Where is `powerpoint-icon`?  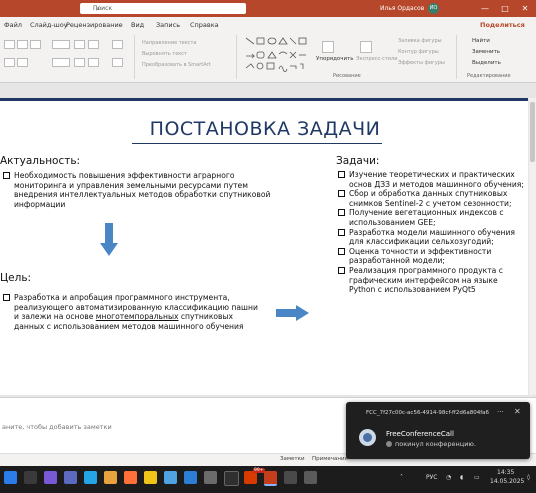
powerpoint-icon is located at coordinates (270, 478).